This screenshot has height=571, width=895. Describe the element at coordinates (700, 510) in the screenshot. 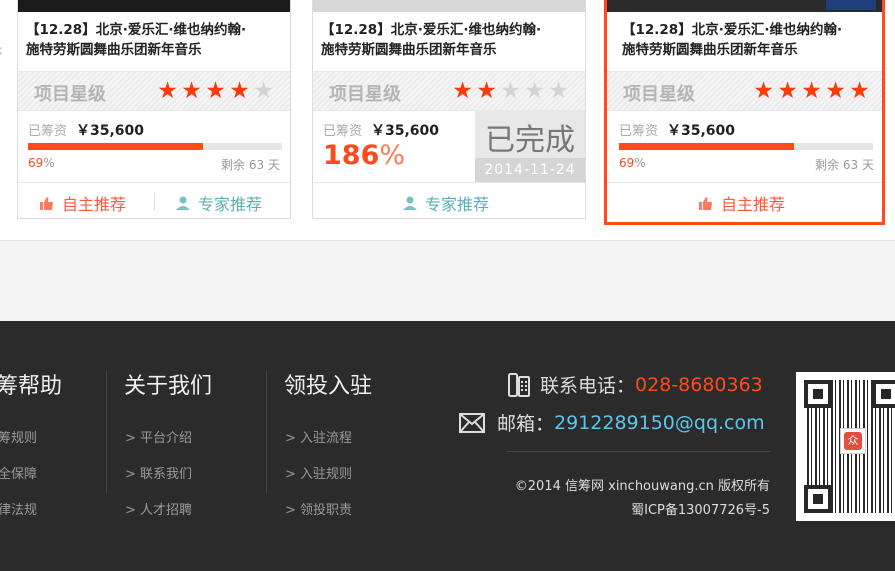

I see `icp-license: 蜀ICP备13007726号-5` at that location.